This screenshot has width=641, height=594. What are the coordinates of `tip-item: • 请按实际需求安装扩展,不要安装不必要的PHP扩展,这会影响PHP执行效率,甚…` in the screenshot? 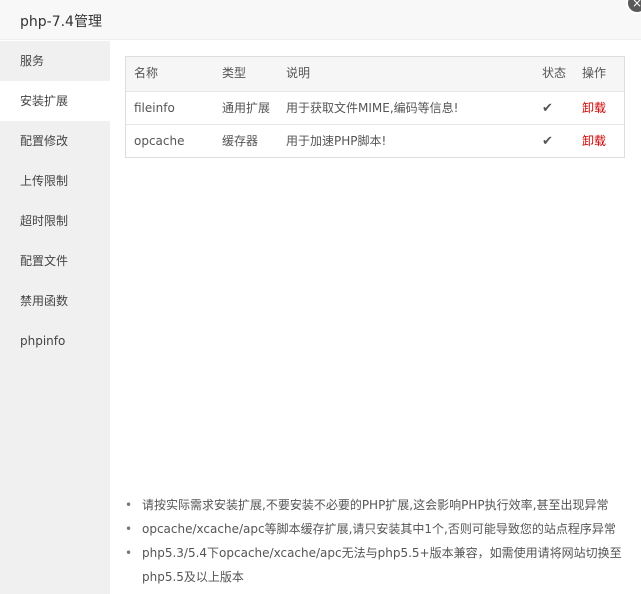 It's located at (375, 505).